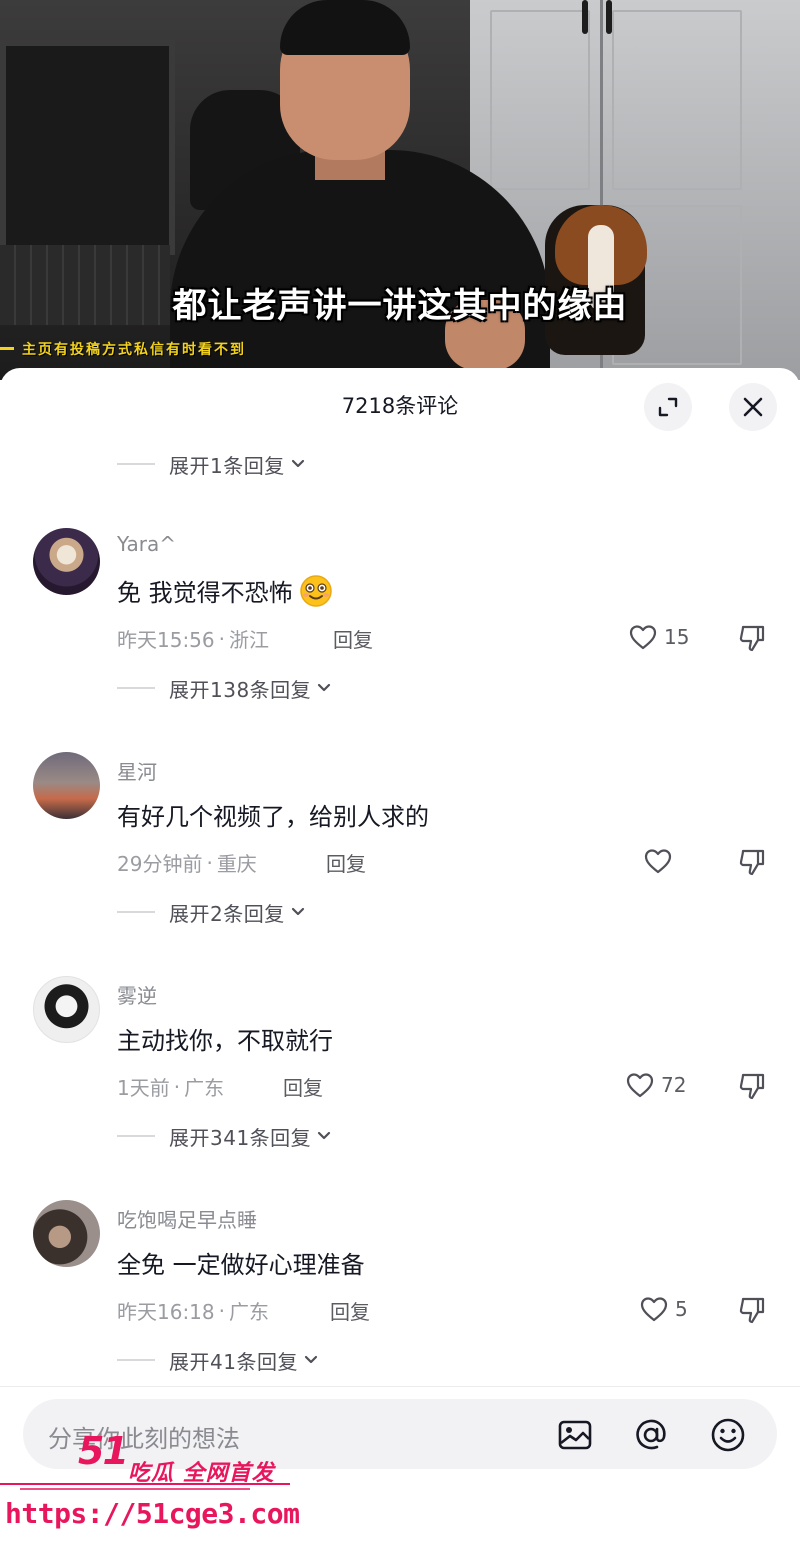 The image size is (800, 1545). I want to click on comment-text: 免 我觉得不恐怖, so click(225, 590).